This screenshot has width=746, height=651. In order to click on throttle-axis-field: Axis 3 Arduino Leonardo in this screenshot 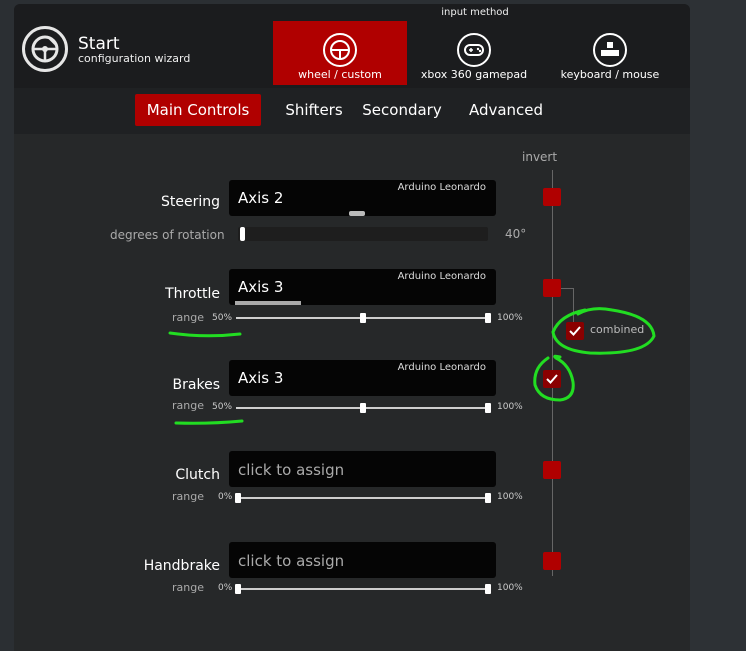, I will do `click(362, 287)`.